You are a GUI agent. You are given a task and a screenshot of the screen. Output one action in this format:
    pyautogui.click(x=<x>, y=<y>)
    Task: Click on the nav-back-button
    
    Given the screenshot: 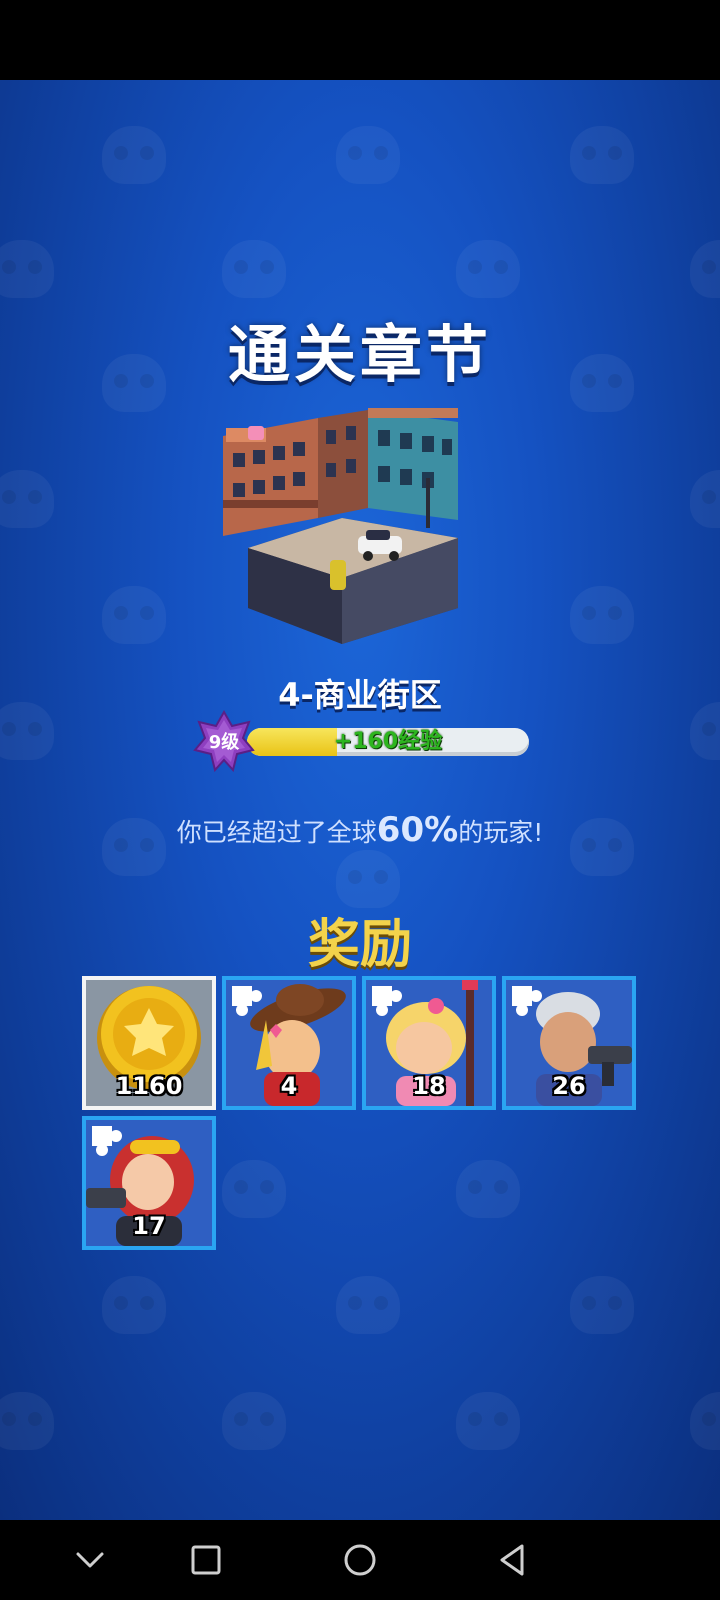 What is the action you would take?
    pyautogui.click(x=512, y=1560)
    